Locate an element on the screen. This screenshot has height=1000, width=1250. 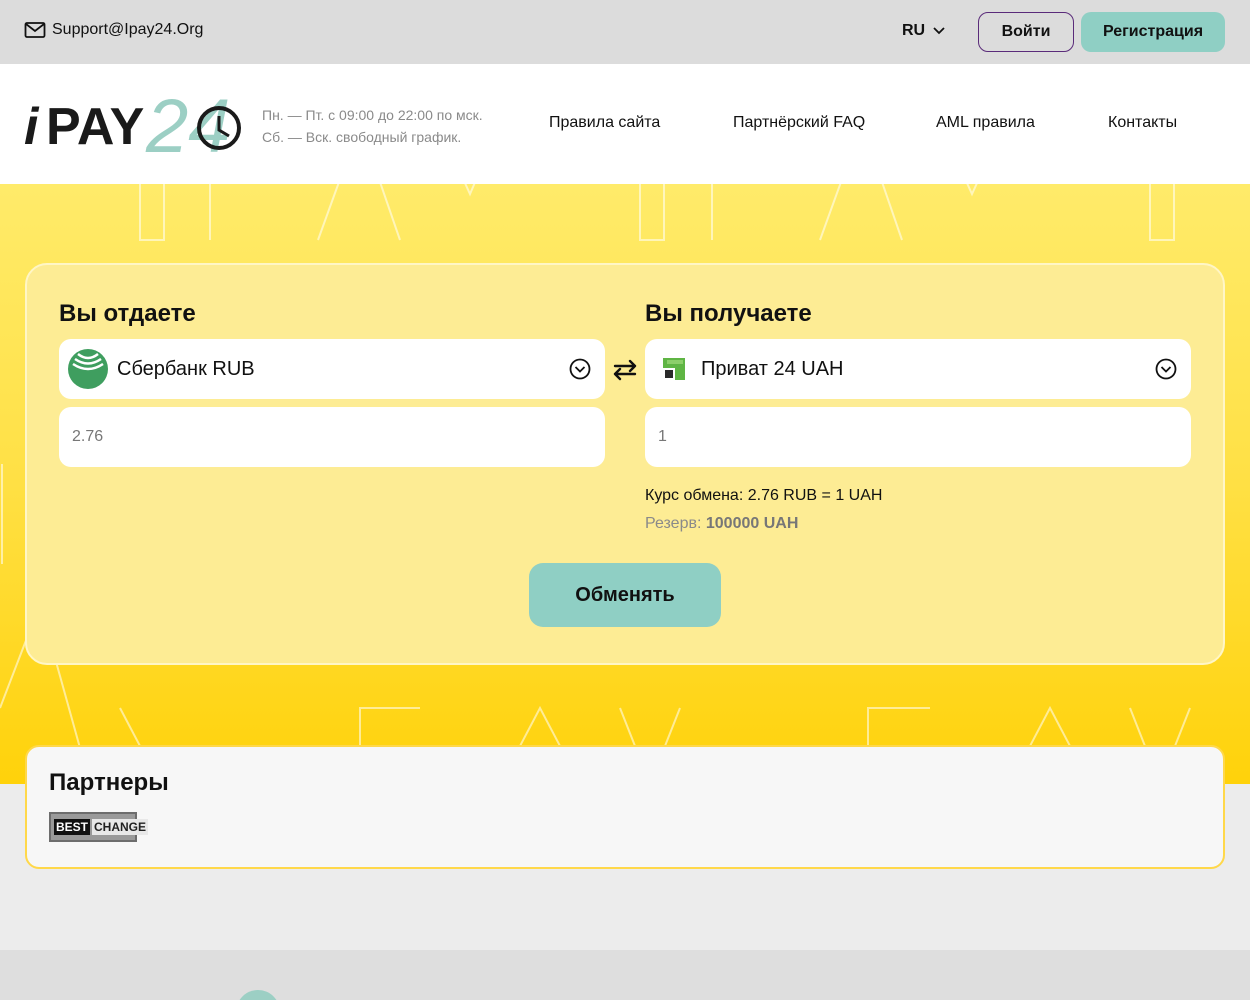
get-amount-input is located at coordinates (918, 437).